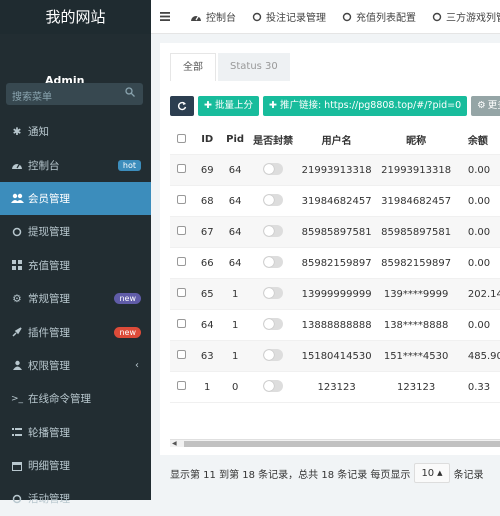 The width and height of the screenshot is (500, 516). Describe the element at coordinates (432, 473) in the screenshot. I see `page-size-select: 10 ▲` at that location.